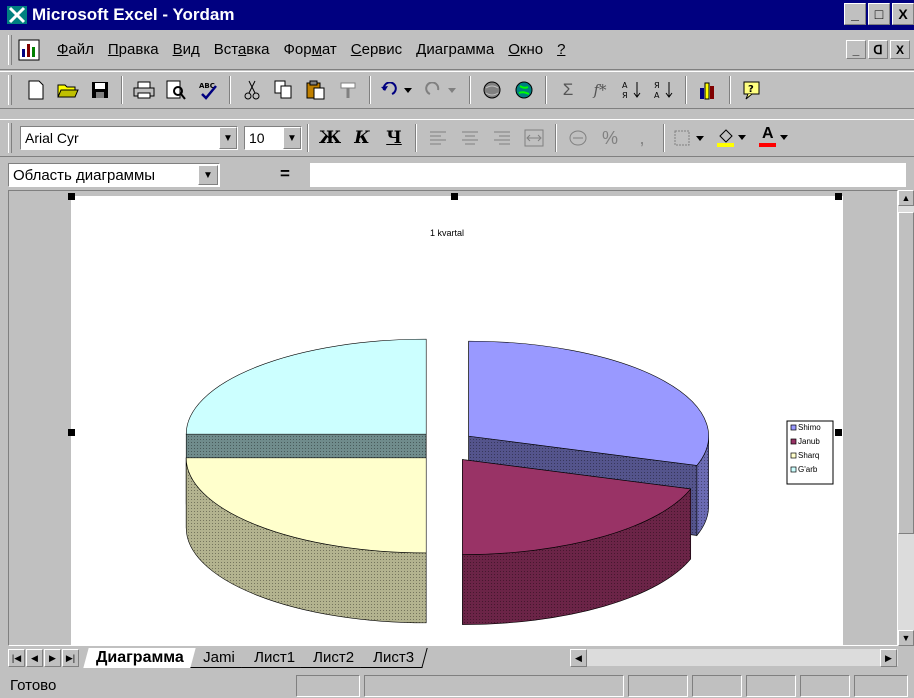 Image resolution: width=914 pixels, height=698 pixels. What do you see at coordinates (219, 658) in the screenshot?
I see `sheet-tab-jami: Jami` at bounding box center [219, 658].